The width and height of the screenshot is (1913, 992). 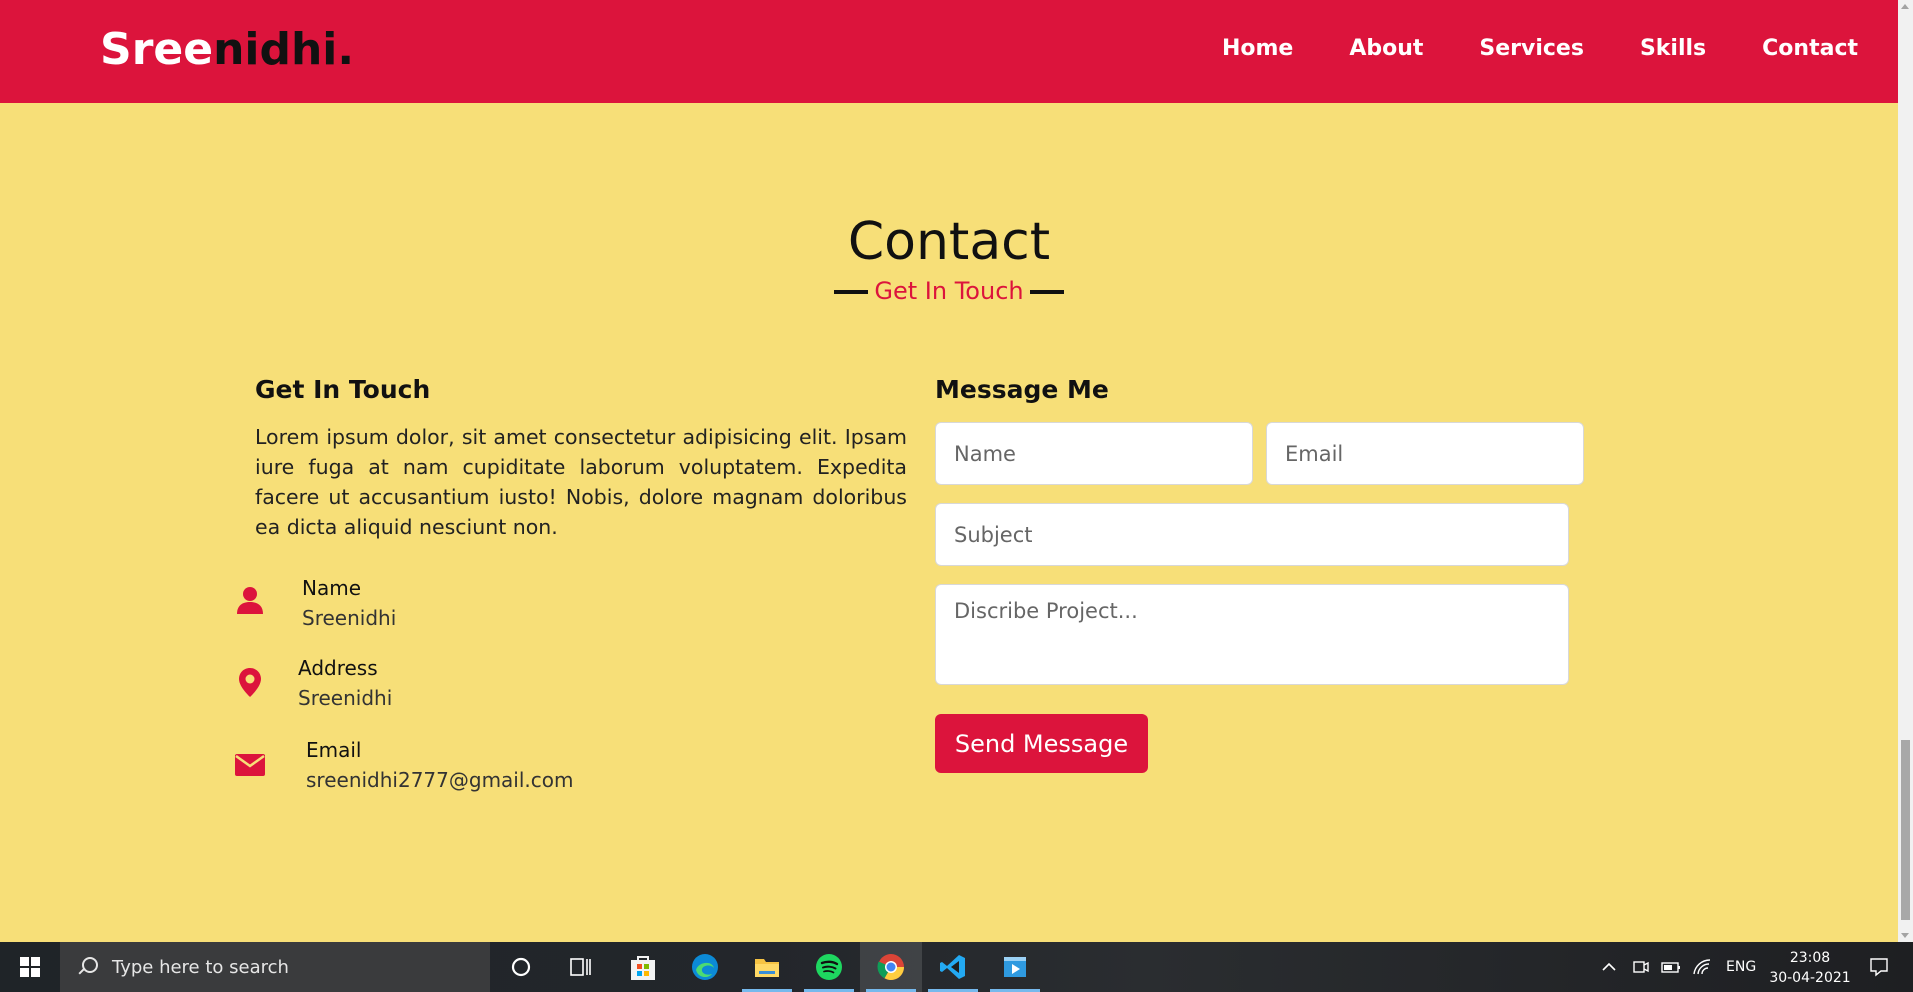 What do you see at coordinates (1046, 292) in the screenshot?
I see `subtitle-line-right` at bounding box center [1046, 292].